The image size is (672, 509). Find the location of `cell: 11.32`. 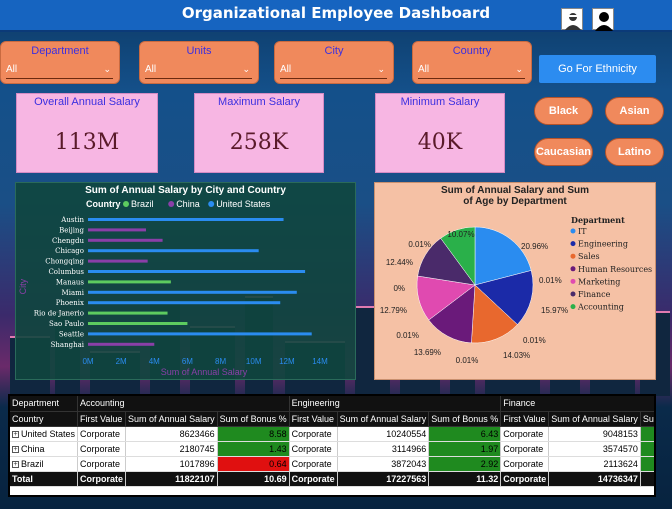

cell: 11.32 is located at coordinates (465, 479).